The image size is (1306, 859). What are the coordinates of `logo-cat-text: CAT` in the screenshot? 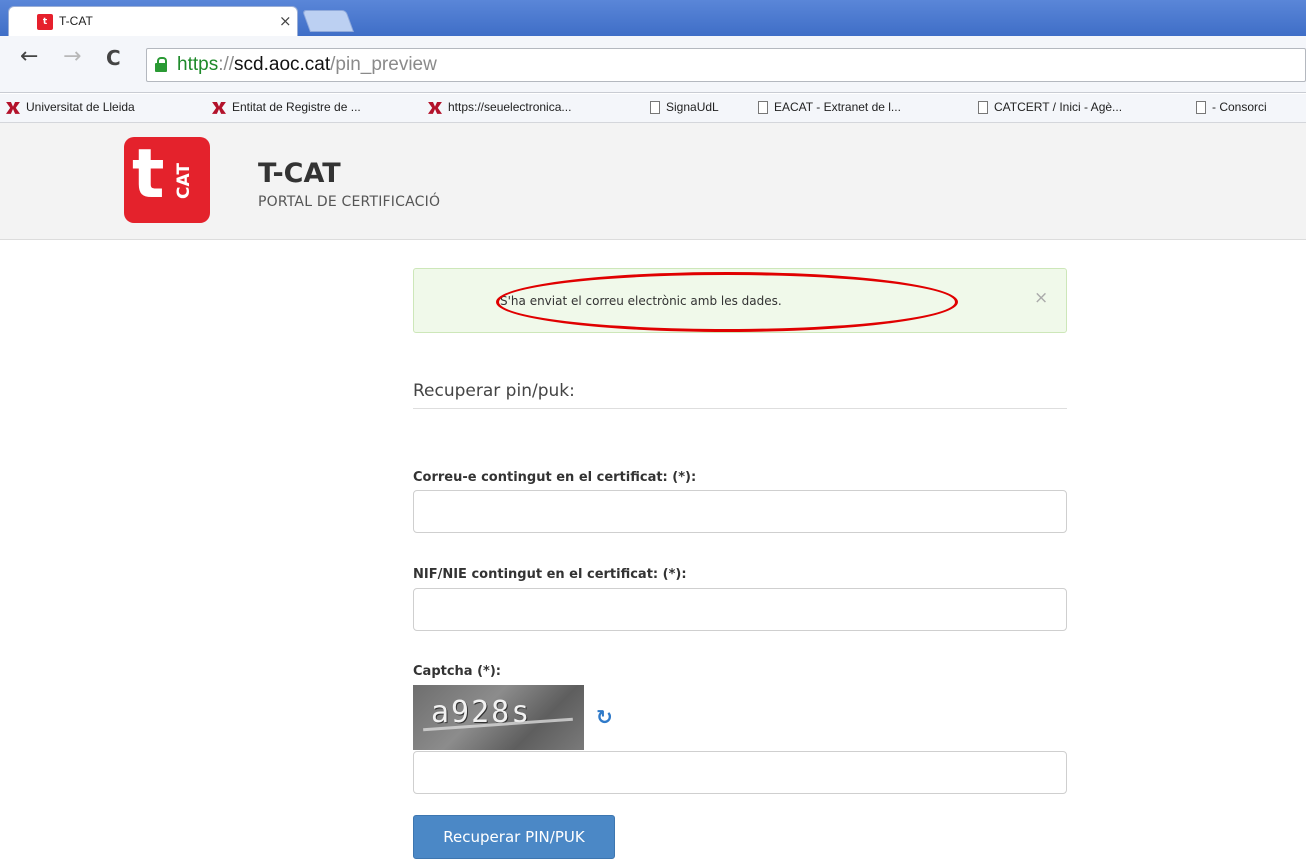 It's located at (183, 181).